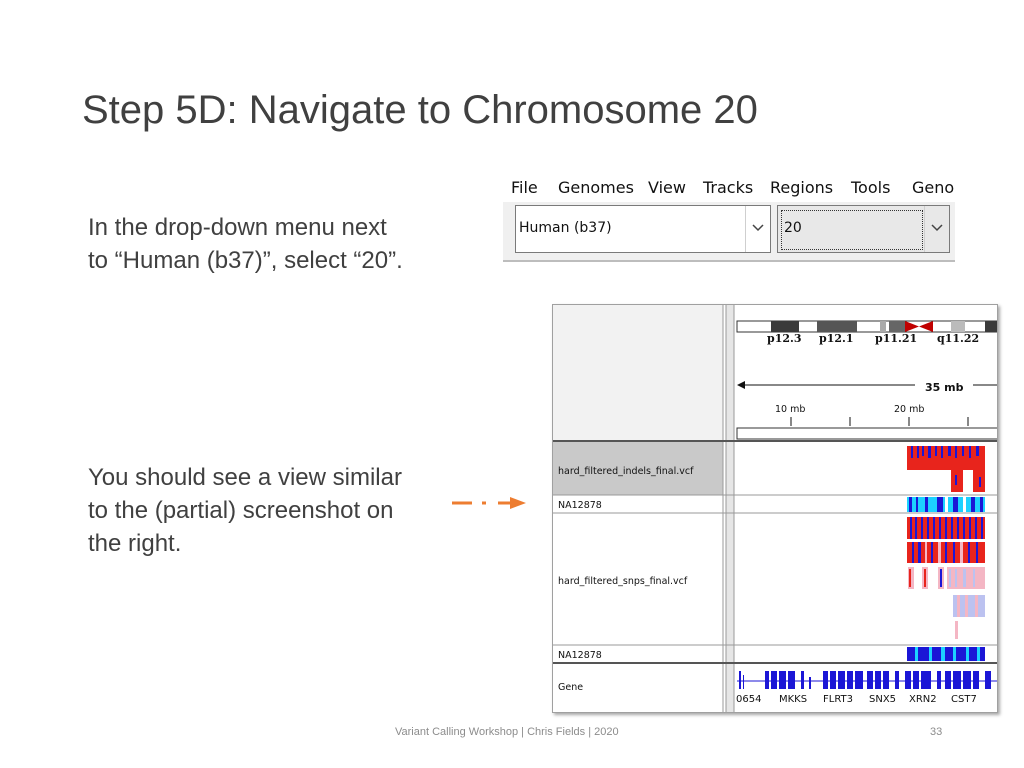  I want to click on gene-label: 0654, so click(748, 699).